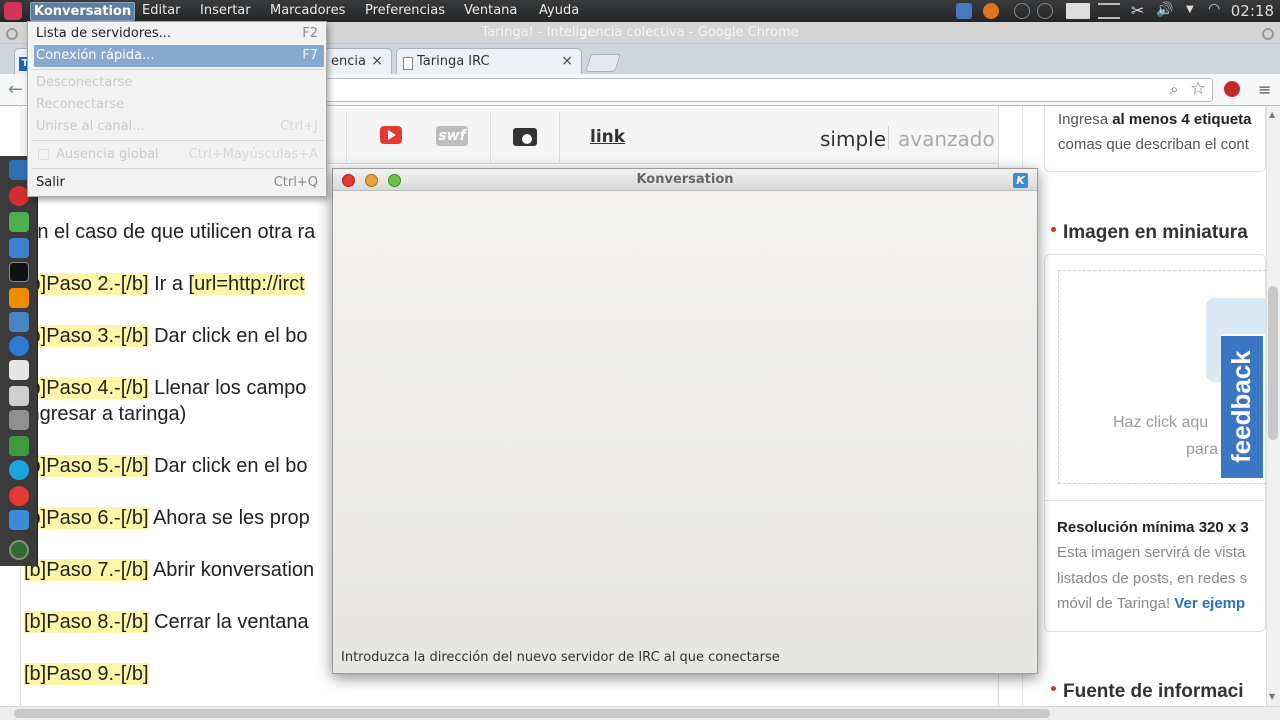 The image size is (1280, 720). What do you see at coordinates (408, 63) in the screenshot?
I see `page-favicon` at bounding box center [408, 63].